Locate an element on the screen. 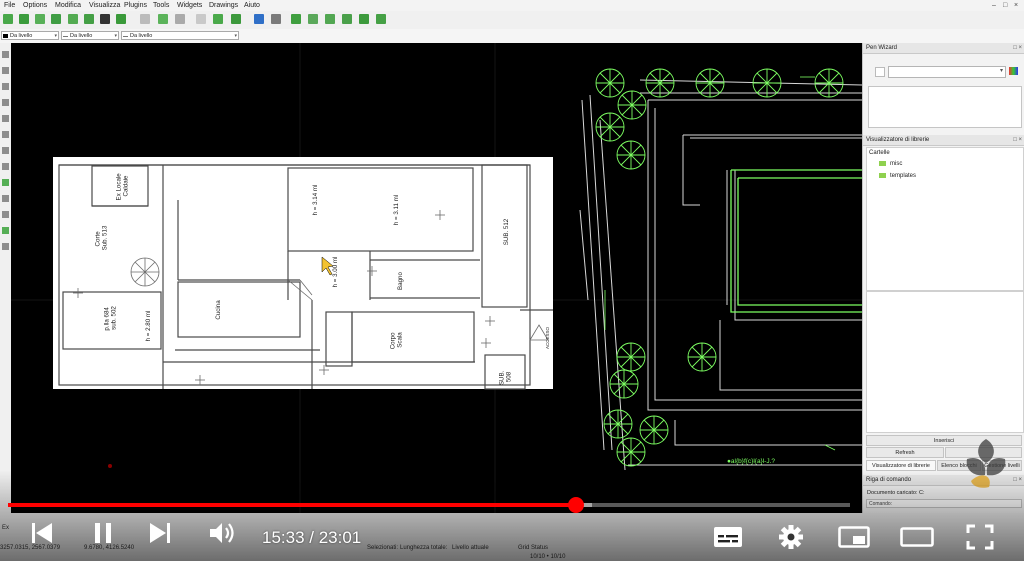  paste-icon is located at coordinates (201, 19).